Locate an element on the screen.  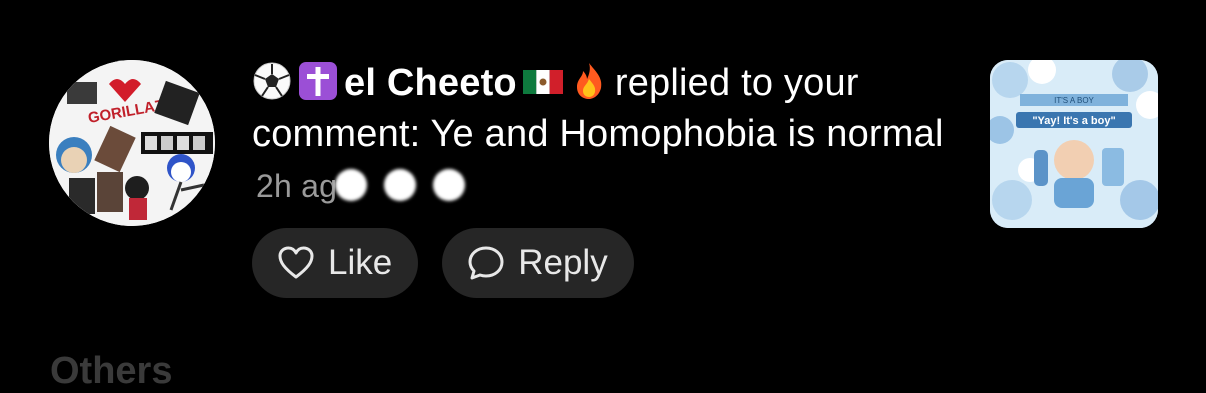
comment-actions: Like Reply is located at coordinates (443, 263).